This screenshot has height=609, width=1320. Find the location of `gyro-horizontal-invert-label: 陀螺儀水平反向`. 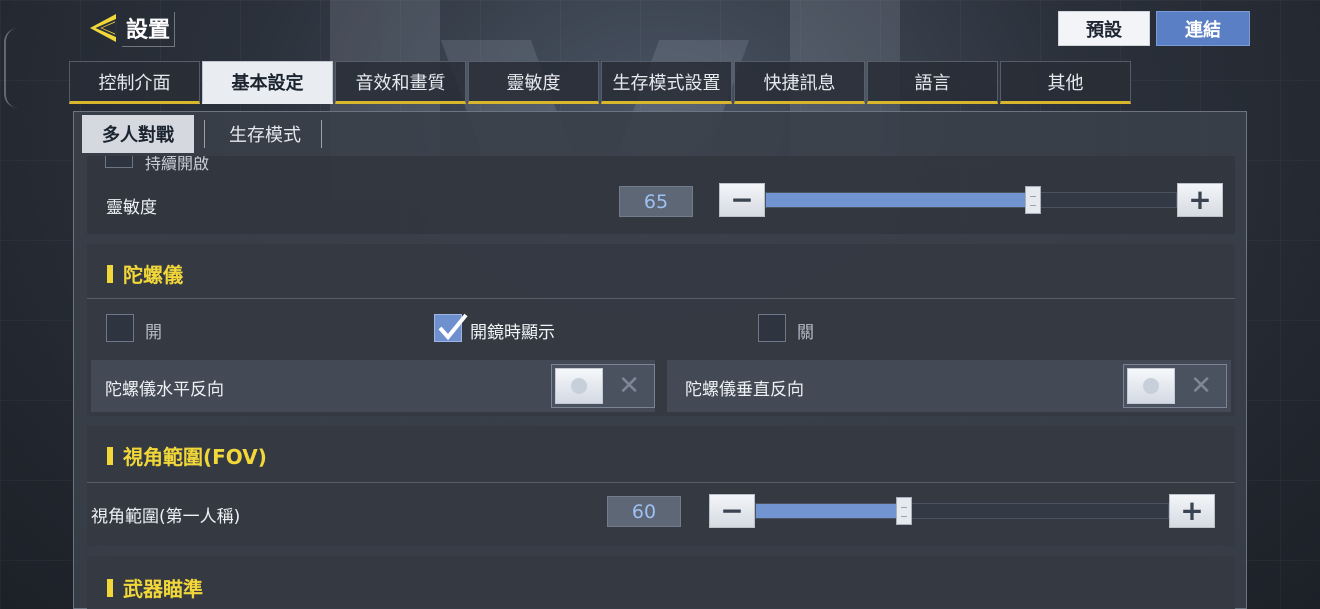

gyro-horizontal-invert-label: 陀螺儀水平反向 is located at coordinates (164, 390).